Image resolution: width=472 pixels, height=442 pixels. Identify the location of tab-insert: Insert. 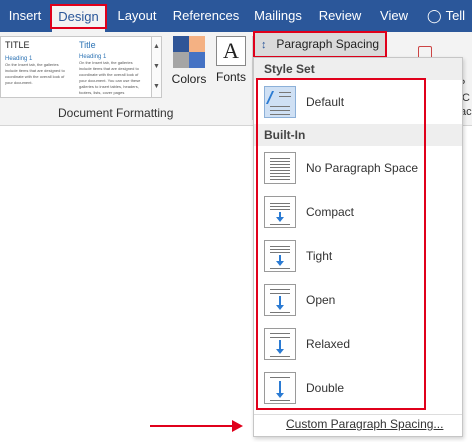
(25, 16).